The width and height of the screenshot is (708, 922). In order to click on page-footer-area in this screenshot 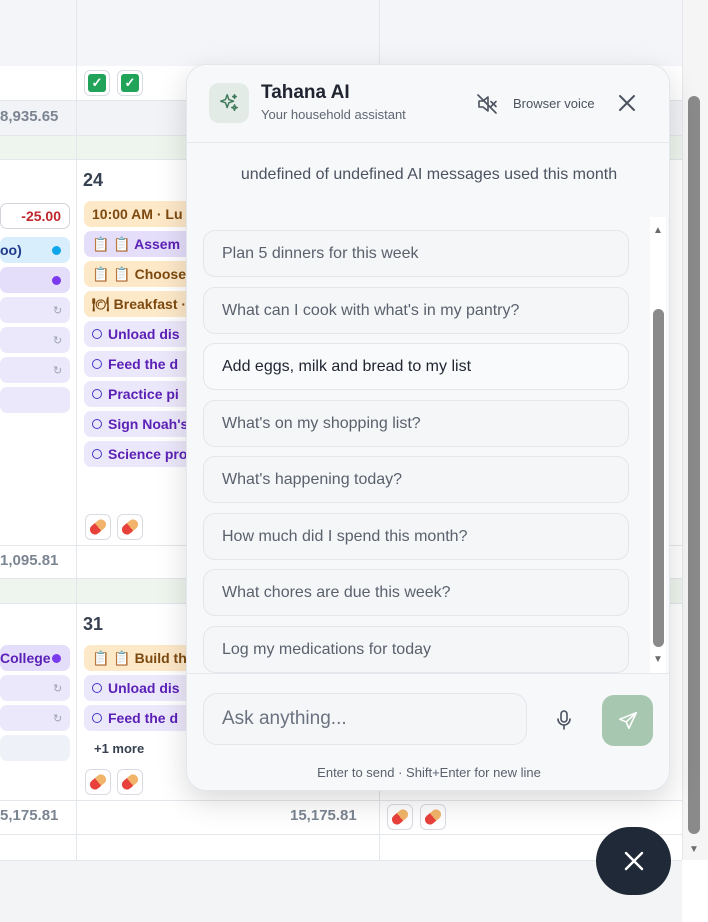, I will do `click(341, 891)`.